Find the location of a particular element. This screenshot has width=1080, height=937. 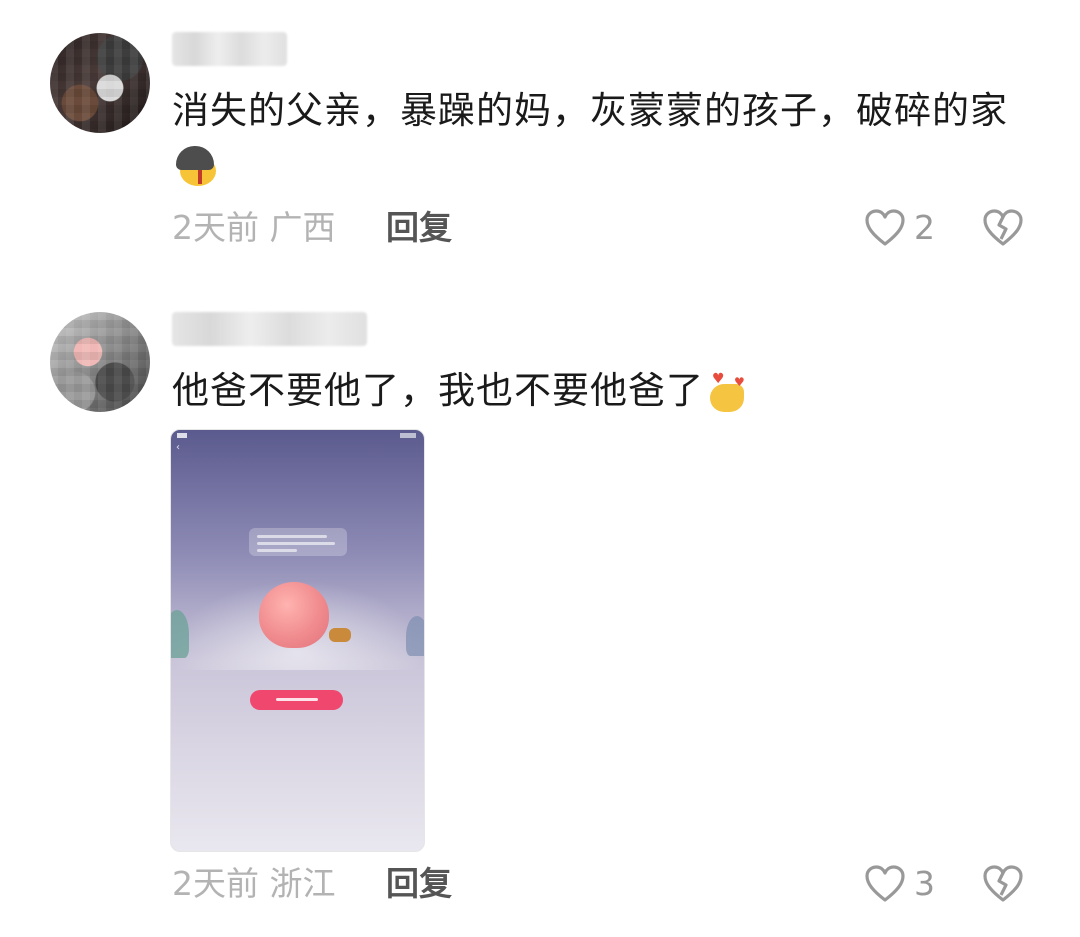

thumb-speech-bubble is located at coordinates (298, 542).